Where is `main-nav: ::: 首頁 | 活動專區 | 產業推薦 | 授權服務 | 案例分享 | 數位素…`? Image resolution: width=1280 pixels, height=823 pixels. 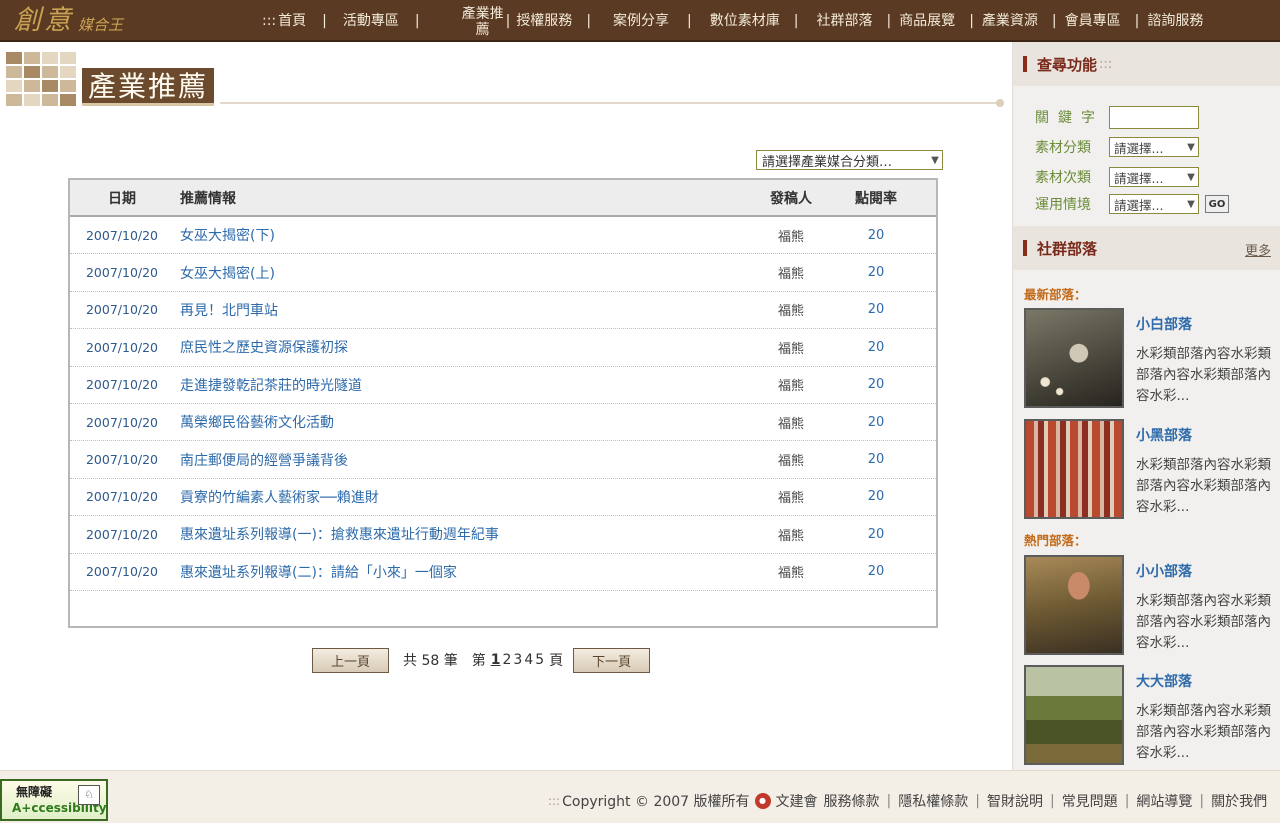
main-nav: ::: 首頁 | 活動專區 | 產業推薦 | 授權服務 | 案例分享 | 數位素… is located at coordinates (732, 21).